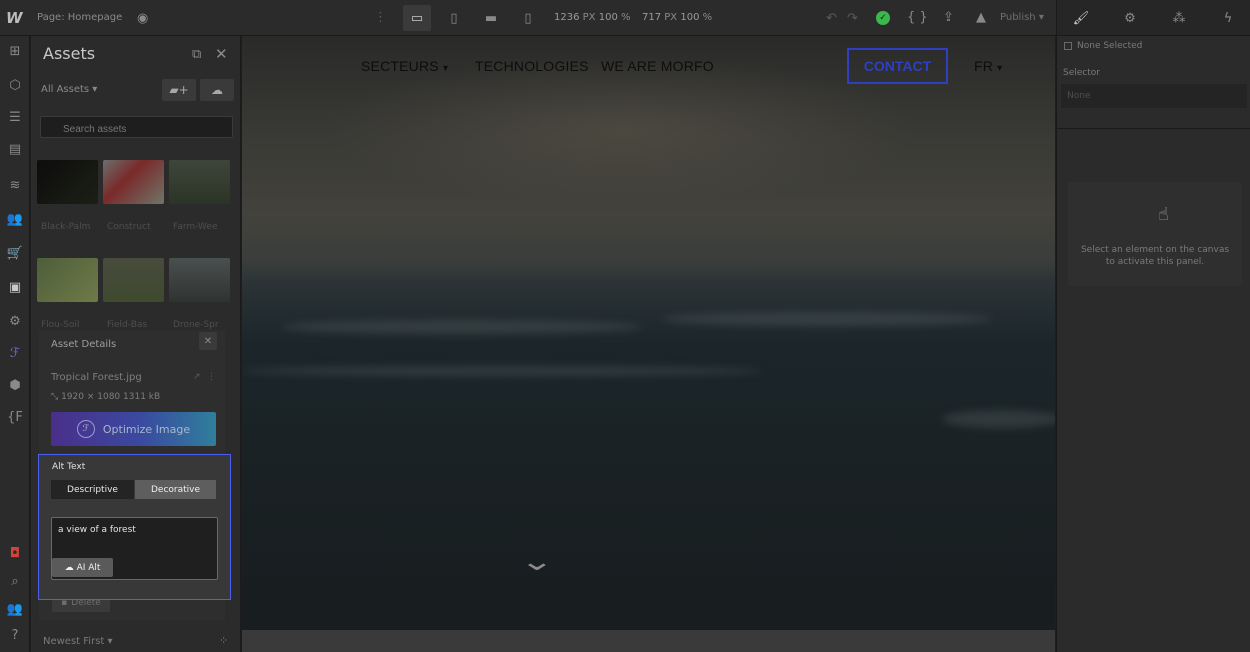 The image size is (1250, 652). What do you see at coordinates (136, 127) in the screenshot?
I see `search-assets-input` at bounding box center [136, 127].